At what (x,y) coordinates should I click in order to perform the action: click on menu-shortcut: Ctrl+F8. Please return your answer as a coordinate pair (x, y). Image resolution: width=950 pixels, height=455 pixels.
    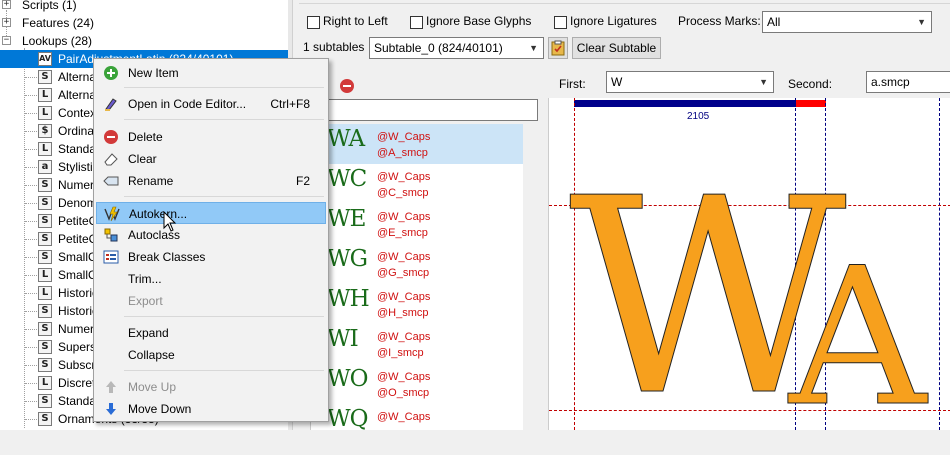
    Looking at the image, I should click on (290, 104).